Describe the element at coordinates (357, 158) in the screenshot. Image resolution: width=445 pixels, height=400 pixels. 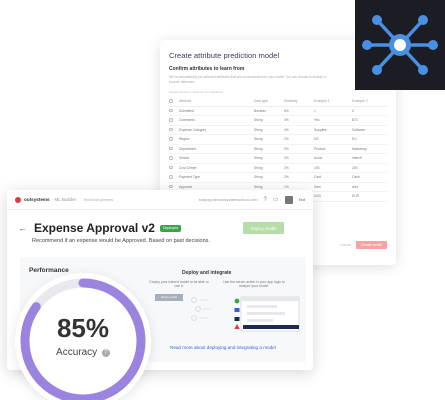
I see `example2-cell: Initech` at that location.